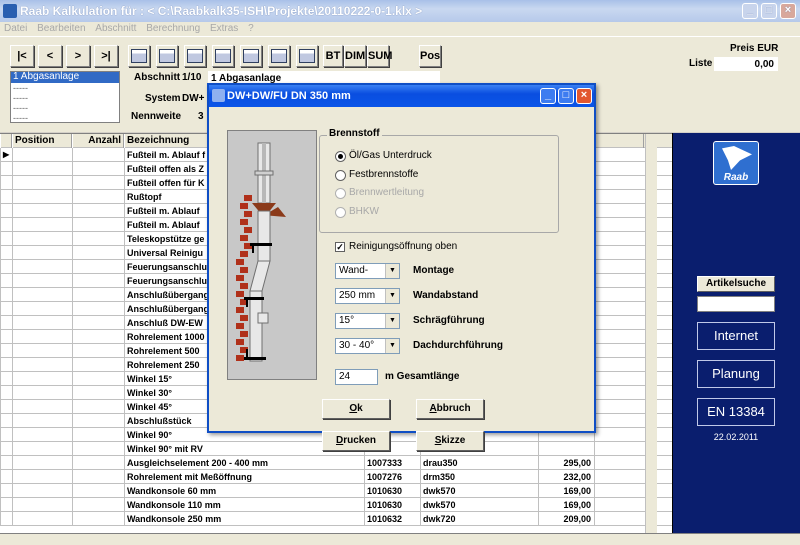  Describe the element at coordinates (367, 346) in the screenshot. I see `dachdurchfuehrung-select: 30 - 40° ▼` at that location.